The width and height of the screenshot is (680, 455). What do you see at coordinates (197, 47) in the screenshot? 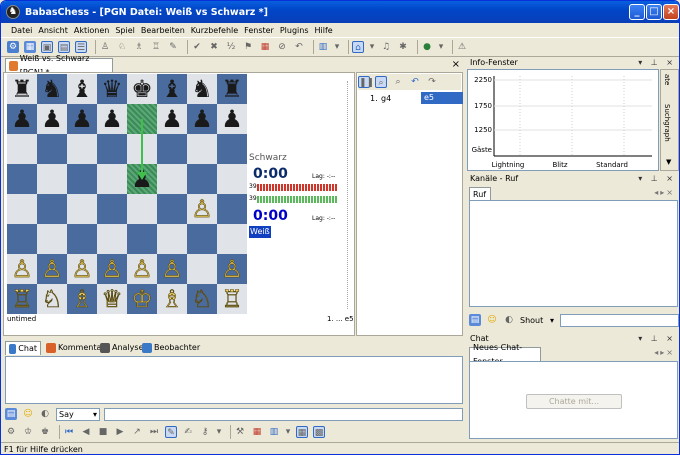
I see `accept-icon: ✔` at bounding box center [197, 47].